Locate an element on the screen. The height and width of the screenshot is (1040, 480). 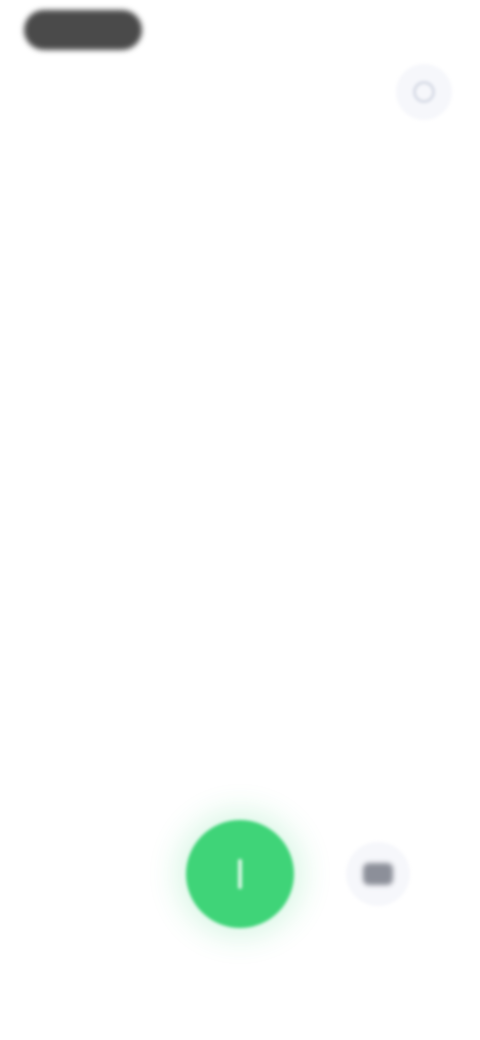
microphone-button is located at coordinates (240, 874).